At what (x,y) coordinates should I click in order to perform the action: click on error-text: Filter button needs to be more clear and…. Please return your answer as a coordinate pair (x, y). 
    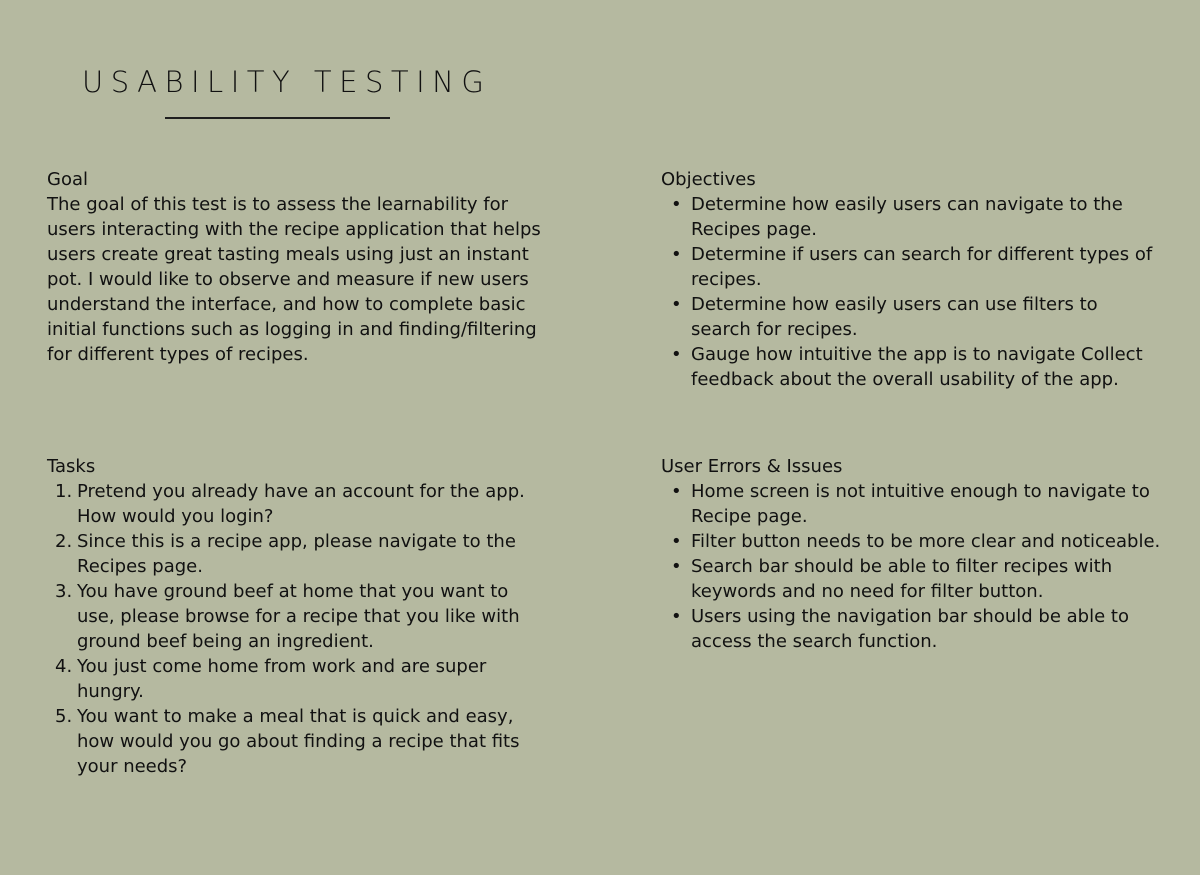
    Looking at the image, I should click on (926, 541).